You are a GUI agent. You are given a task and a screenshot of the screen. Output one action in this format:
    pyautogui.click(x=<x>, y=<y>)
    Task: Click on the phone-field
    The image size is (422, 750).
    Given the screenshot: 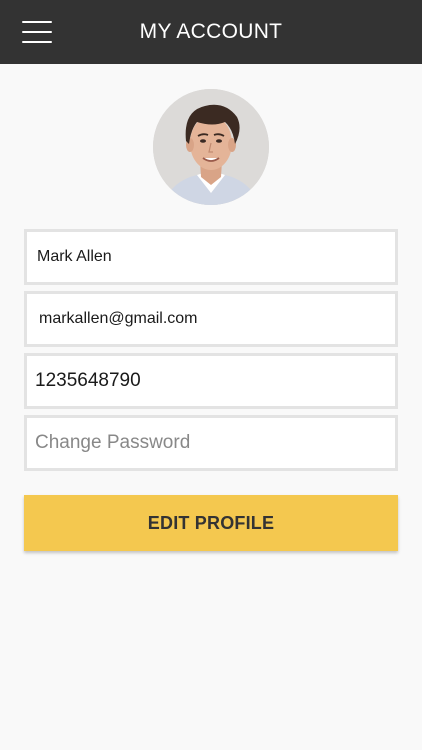 What is the action you would take?
    pyautogui.click(x=211, y=381)
    